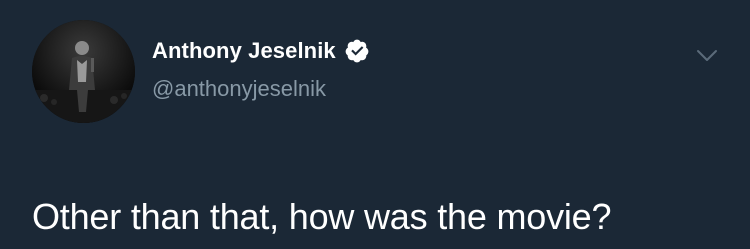 The width and height of the screenshot is (750, 249). I want to click on chevron-down-icon, so click(707, 55).